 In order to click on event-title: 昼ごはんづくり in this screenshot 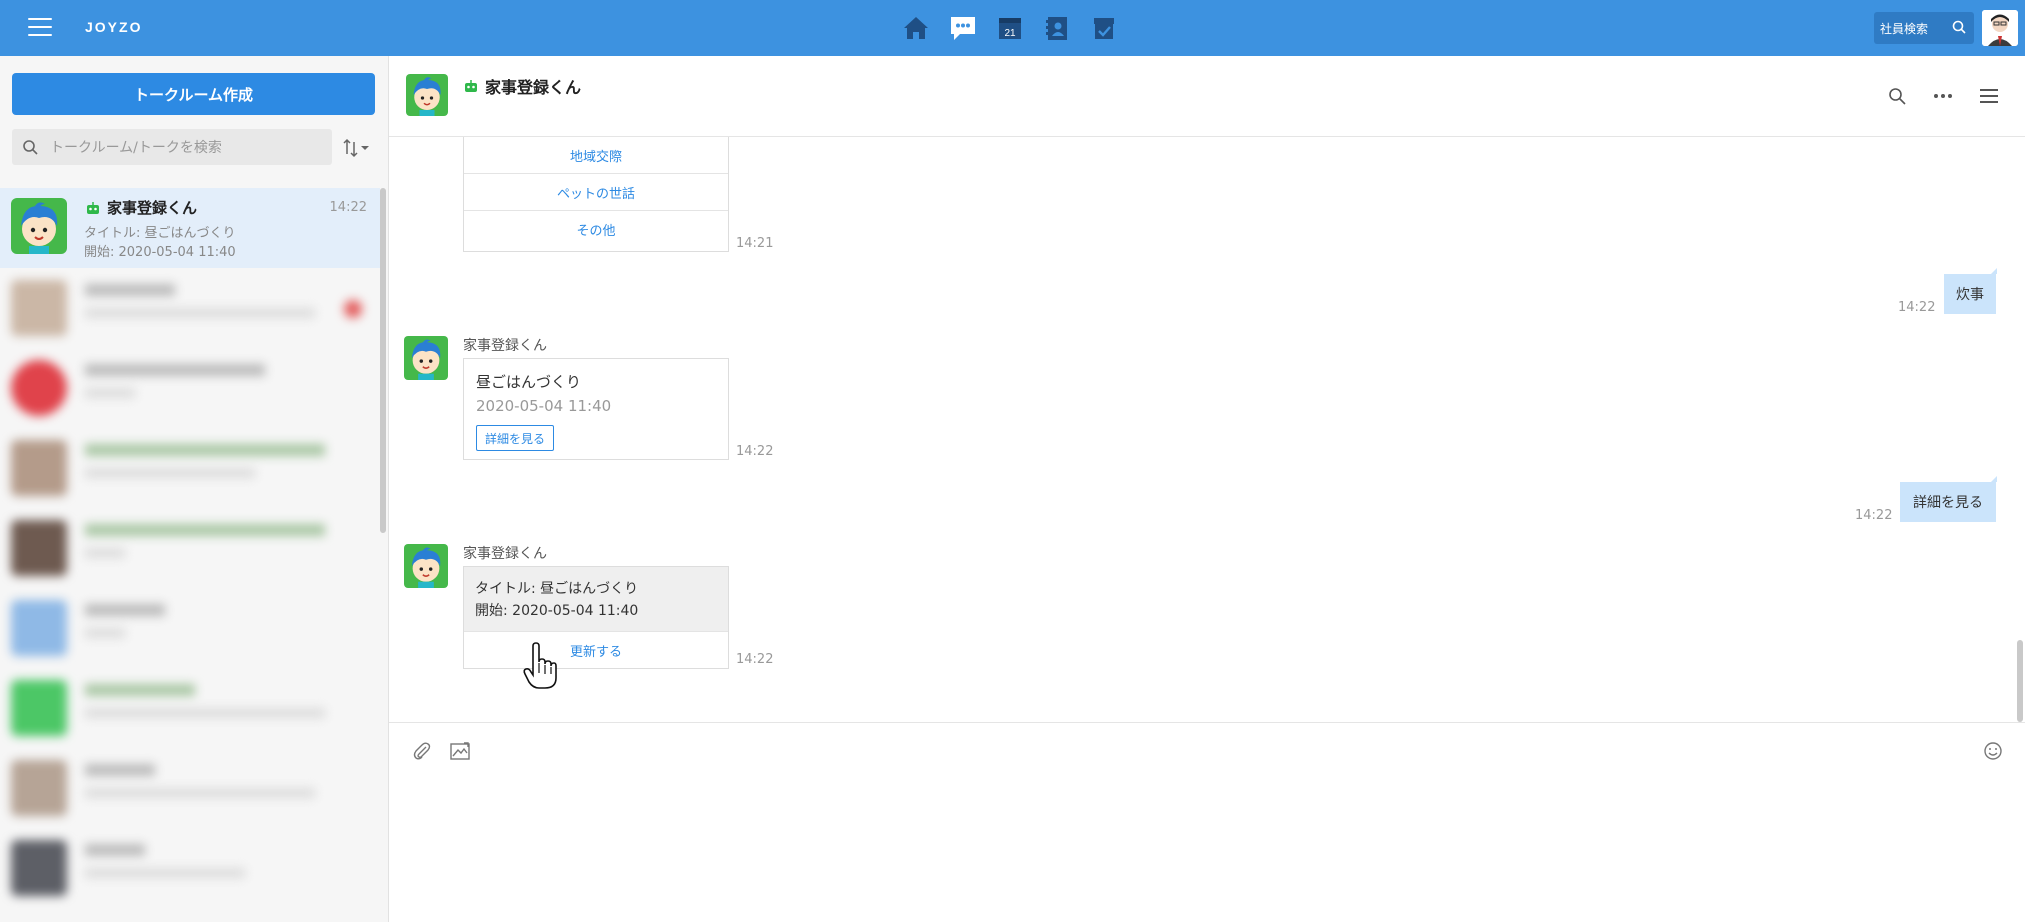, I will do `click(529, 382)`.